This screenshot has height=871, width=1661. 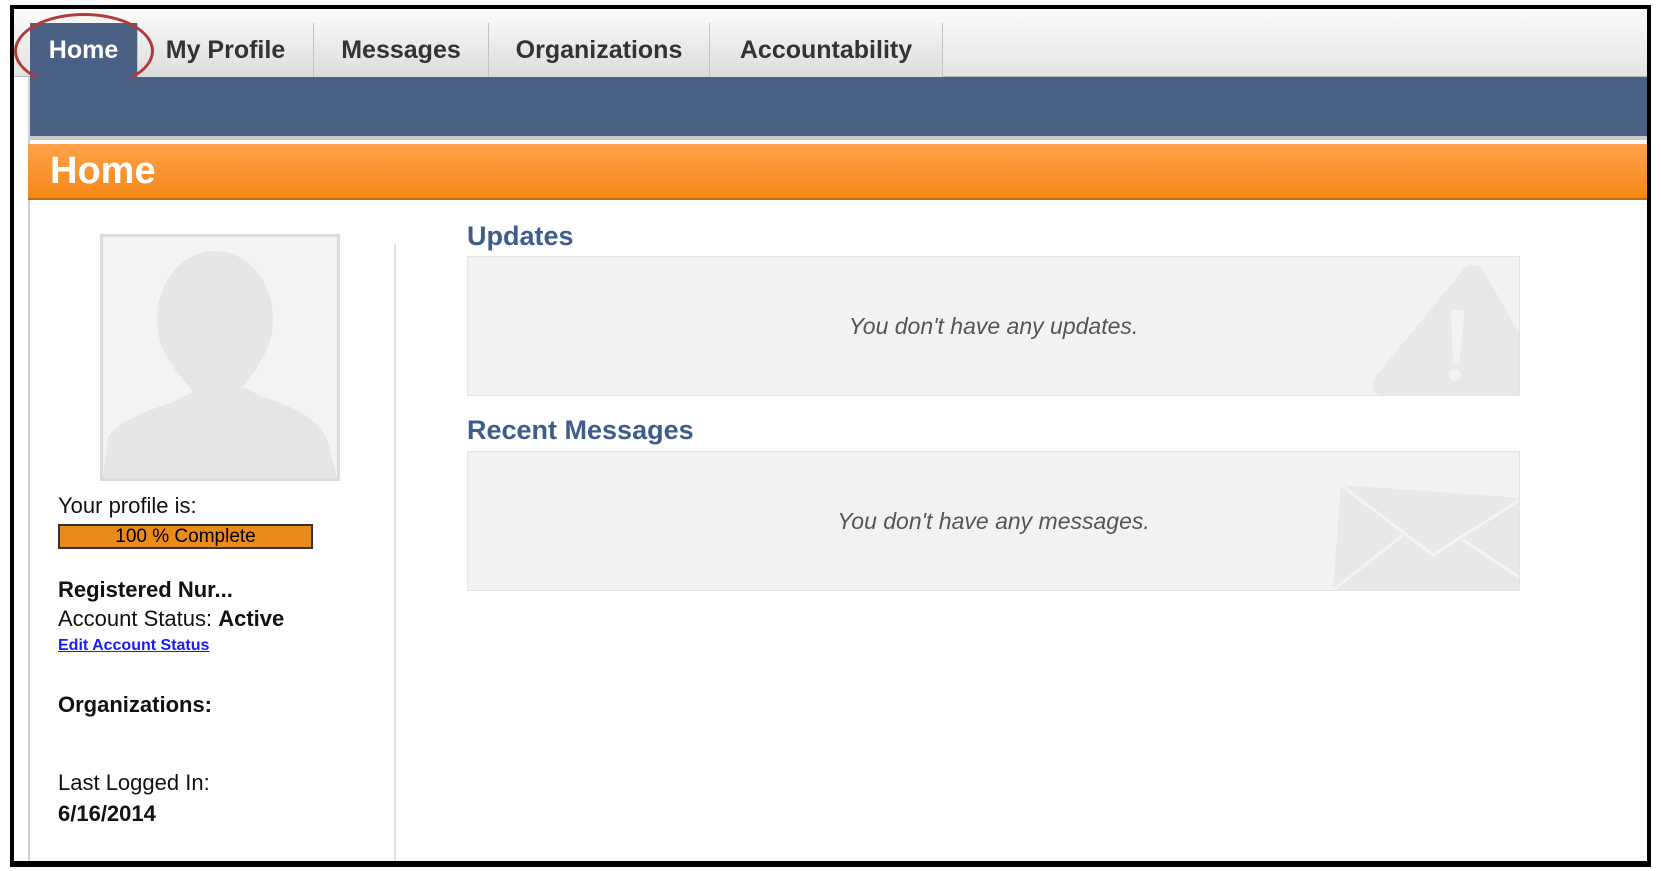 I want to click on tab-my-profile: My Profile, so click(x=226, y=50).